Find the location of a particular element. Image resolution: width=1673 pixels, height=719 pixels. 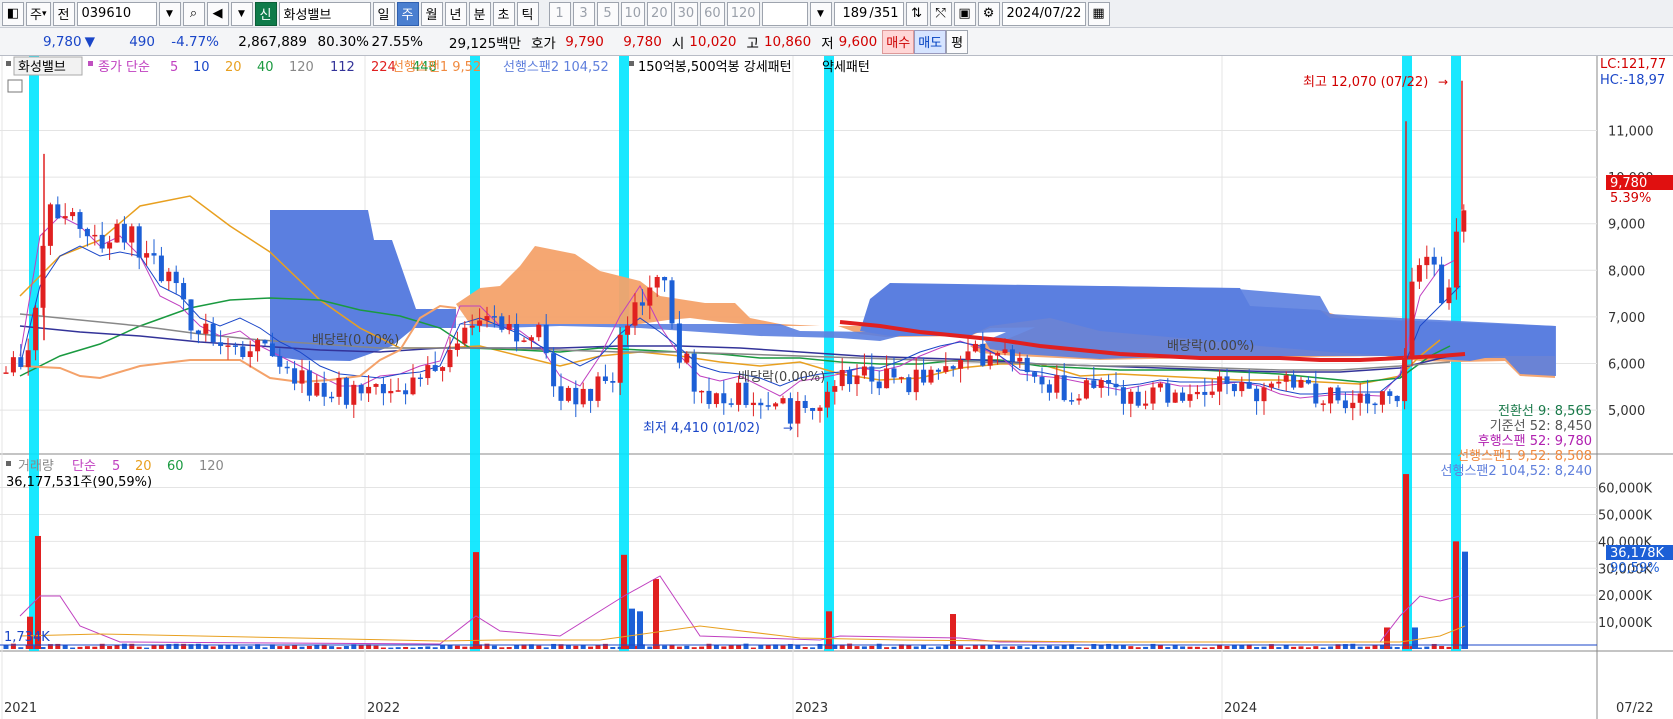

volume-axis-label: 10,000K is located at coordinates (1625, 623).